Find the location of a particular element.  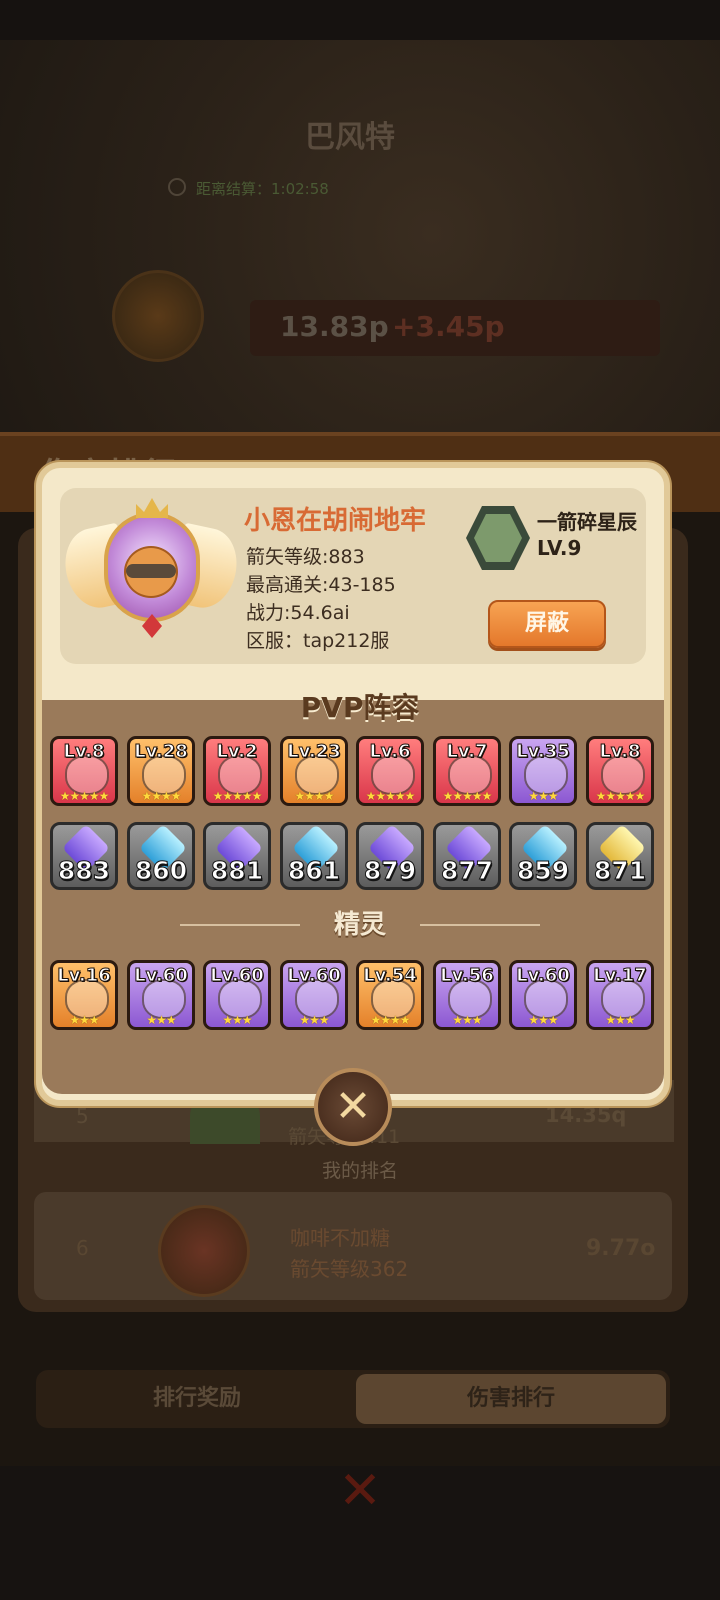

sprite-card: Lv.56 ★★★ is located at coordinates (467, 995).